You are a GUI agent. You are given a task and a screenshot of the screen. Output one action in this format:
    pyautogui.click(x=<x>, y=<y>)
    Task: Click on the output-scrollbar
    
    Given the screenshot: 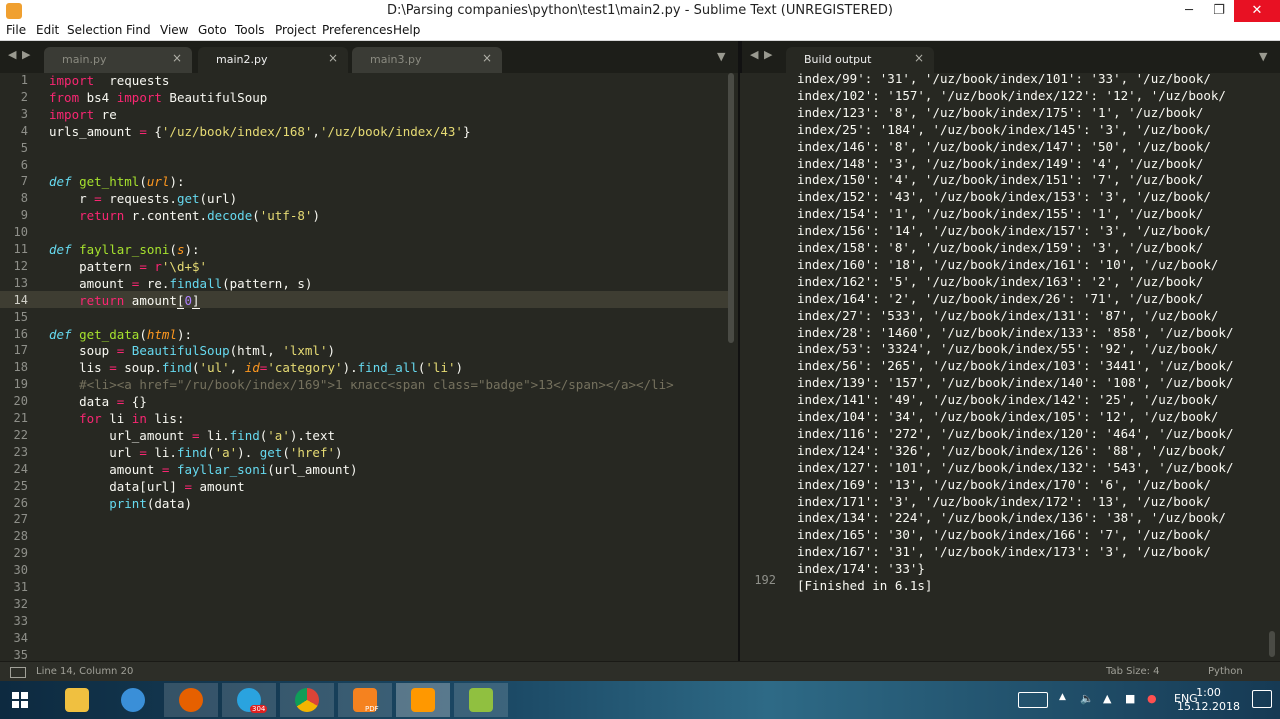 What is the action you would take?
    pyautogui.click(x=1272, y=644)
    